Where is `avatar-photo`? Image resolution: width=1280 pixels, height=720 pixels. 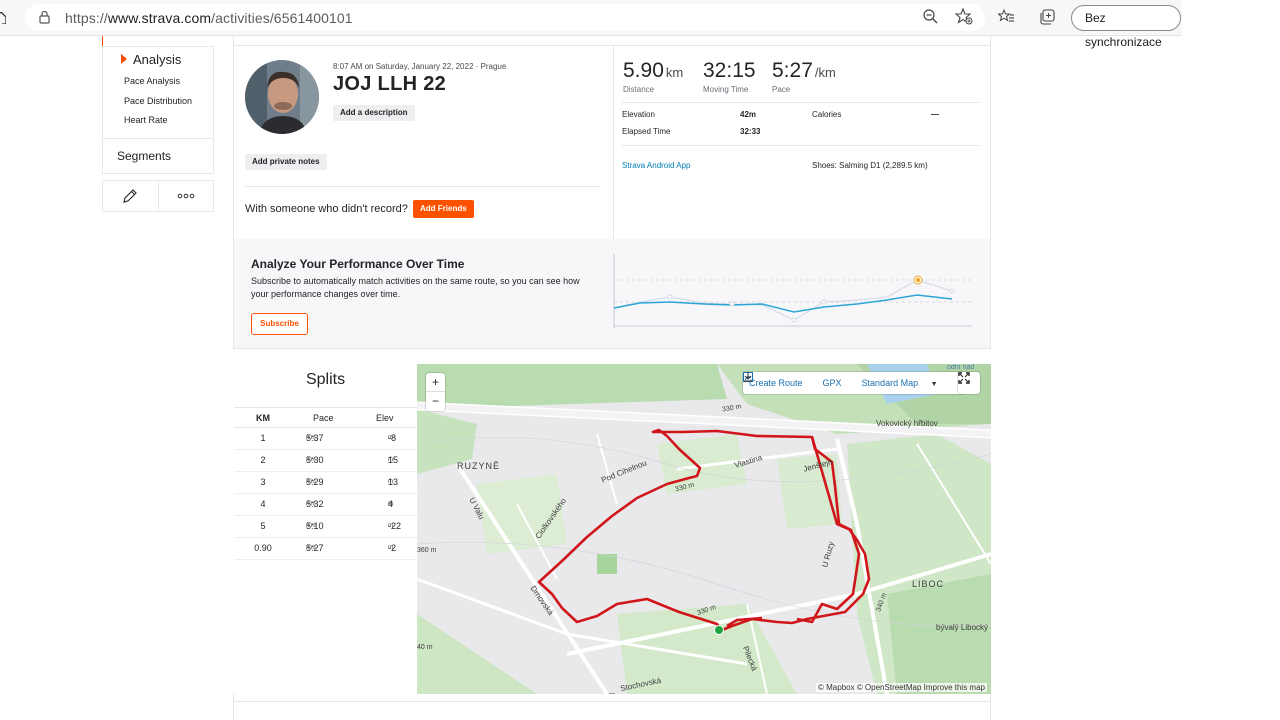 avatar-photo is located at coordinates (282, 97).